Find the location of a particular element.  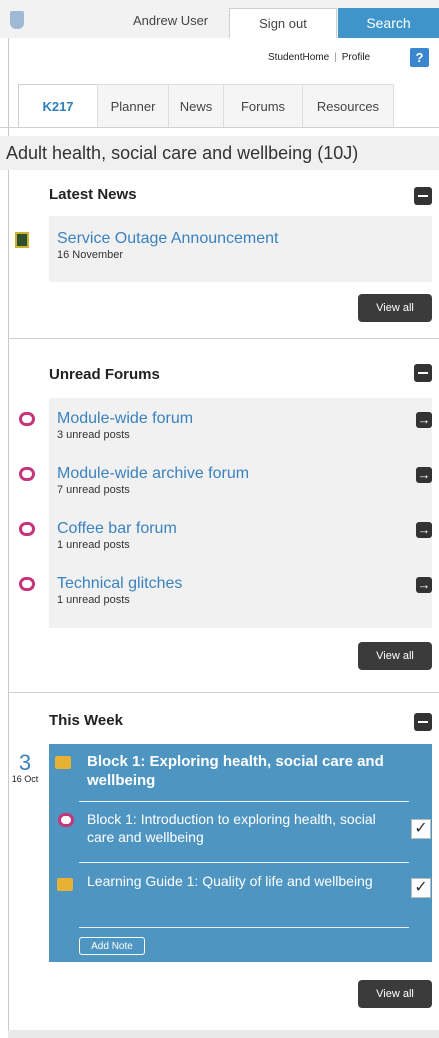

sign-out-button: Sign out is located at coordinates (283, 23).